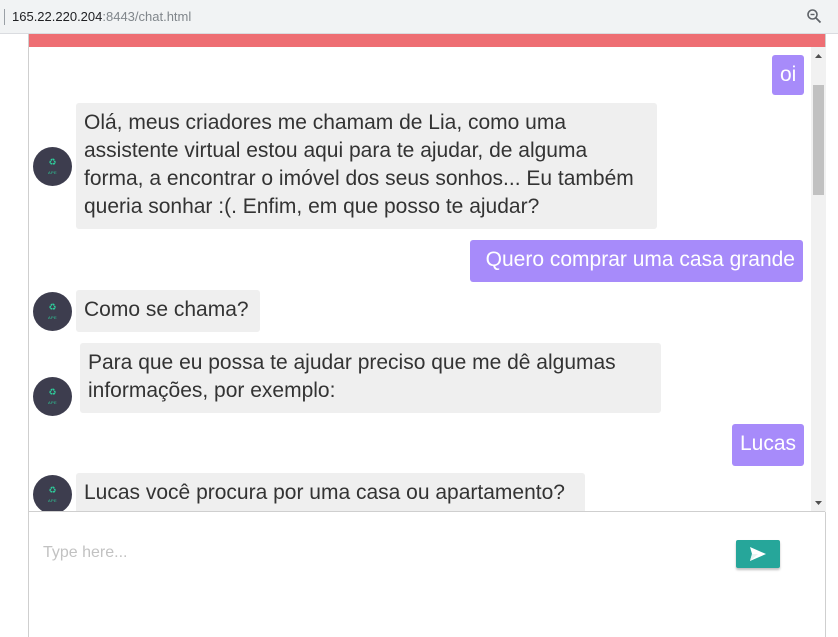  I want to click on scroll-down-arrow-icon, so click(818, 503).